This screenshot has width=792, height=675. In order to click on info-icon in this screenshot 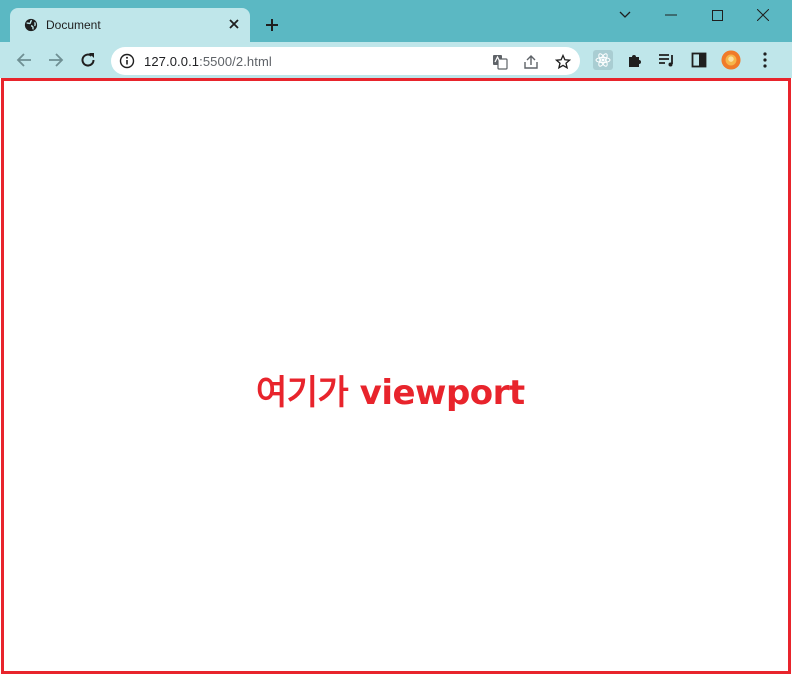, I will do `click(127, 61)`.